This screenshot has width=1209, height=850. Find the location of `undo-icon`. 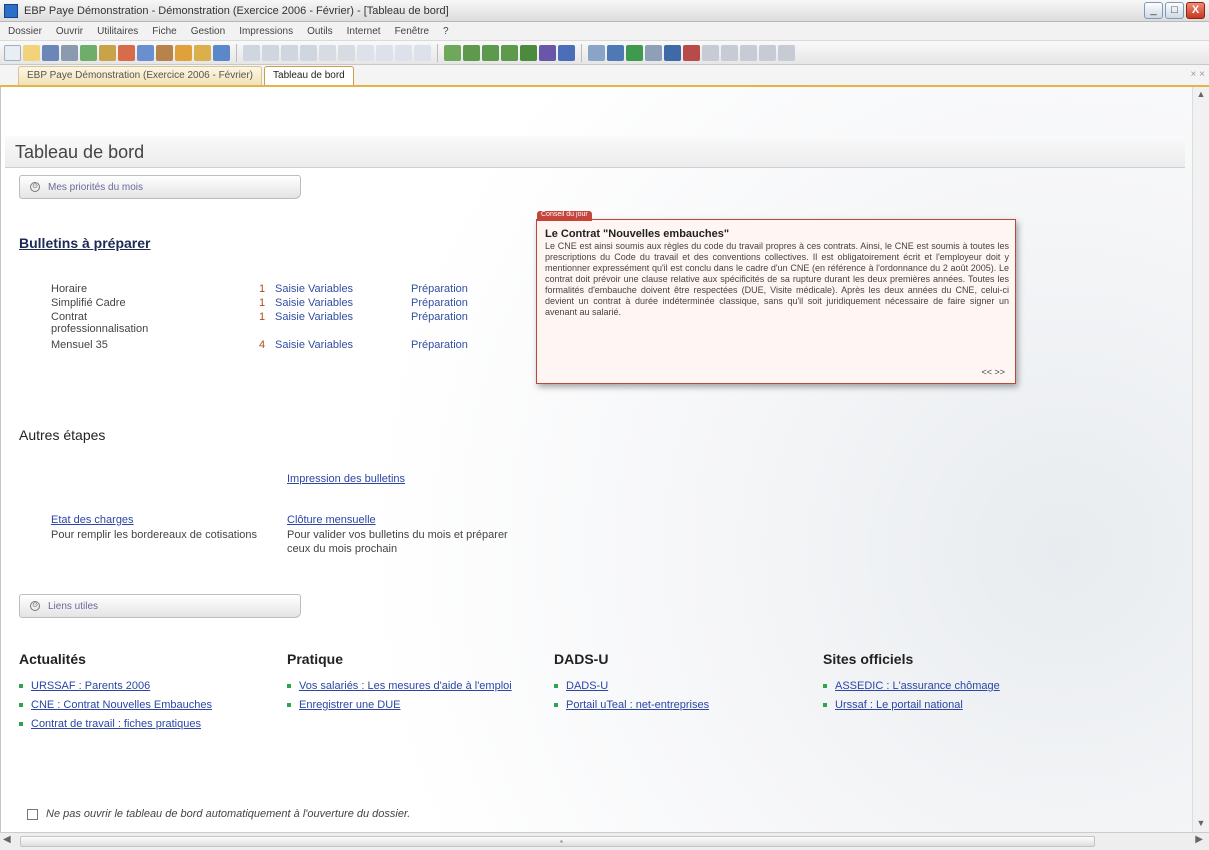

undo-icon is located at coordinates (327, 52).